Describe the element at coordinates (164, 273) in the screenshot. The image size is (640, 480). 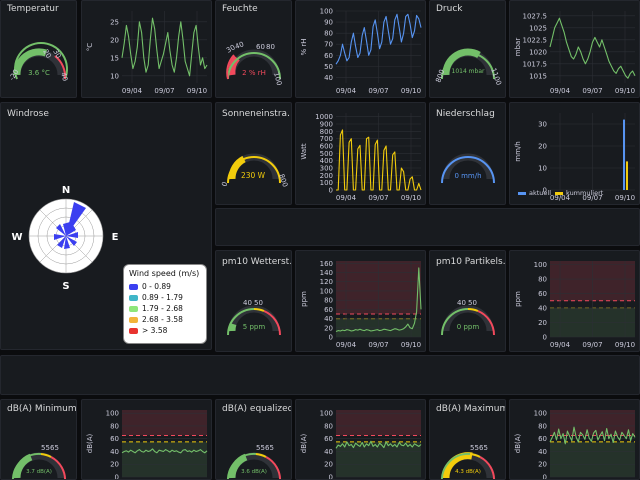
I see `legend-title: Wind speed (m/s)` at that location.